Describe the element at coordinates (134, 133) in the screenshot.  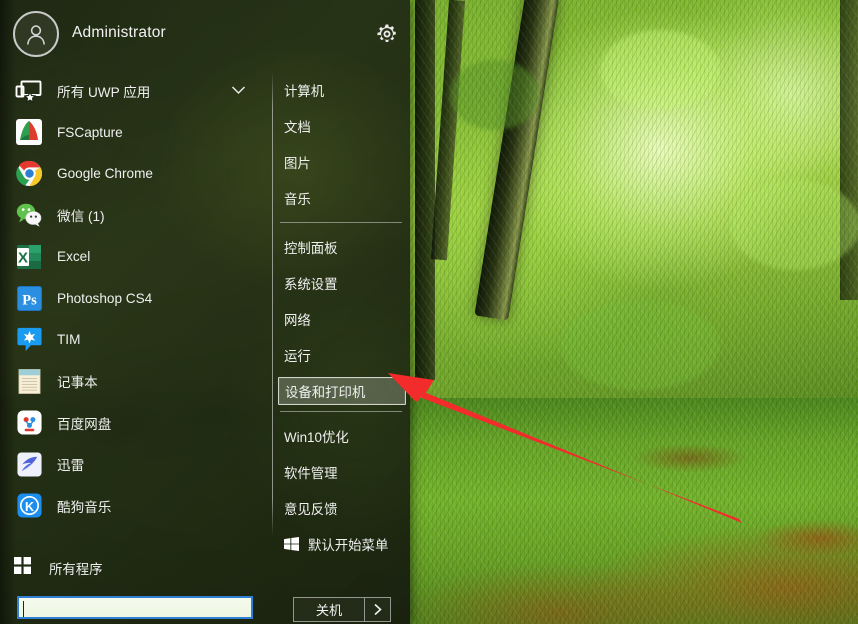
I see `app-item-fscapture: FSCapture` at that location.